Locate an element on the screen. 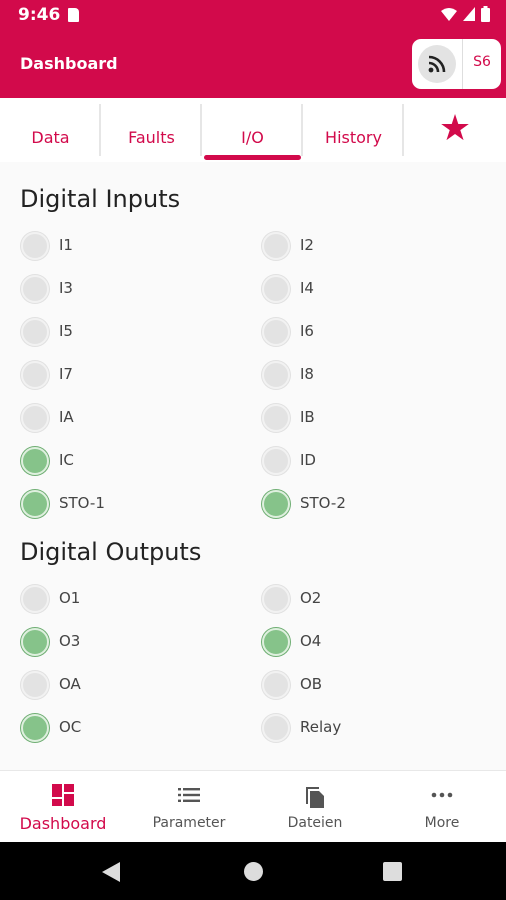 Image resolution: width=506 pixels, height=900 pixels. input-i4: I4 is located at coordinates (362, 290).